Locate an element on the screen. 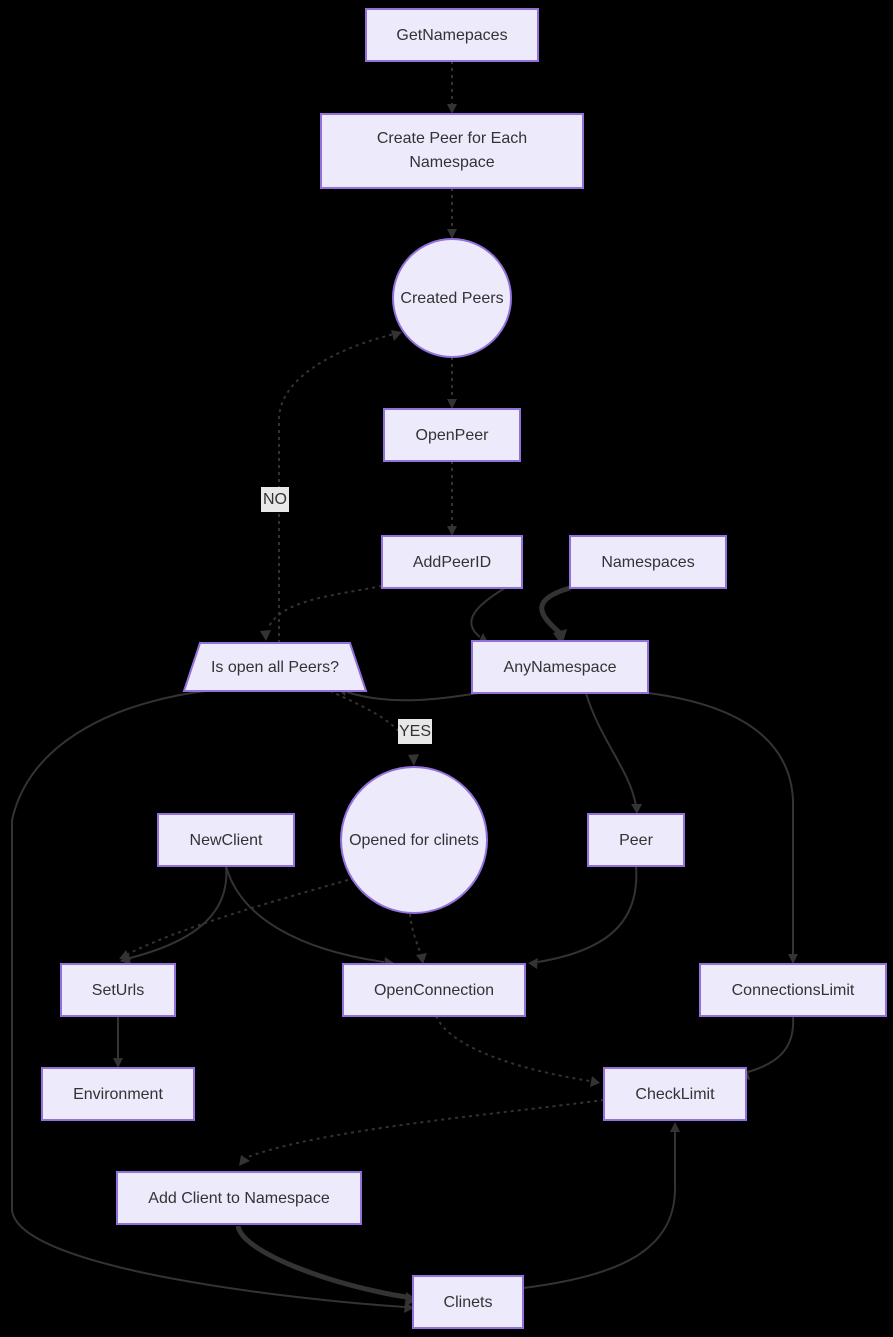 This screenshot has width=893, height=1337. node-environment-label: Environment is located at coordinates (118, 1094).